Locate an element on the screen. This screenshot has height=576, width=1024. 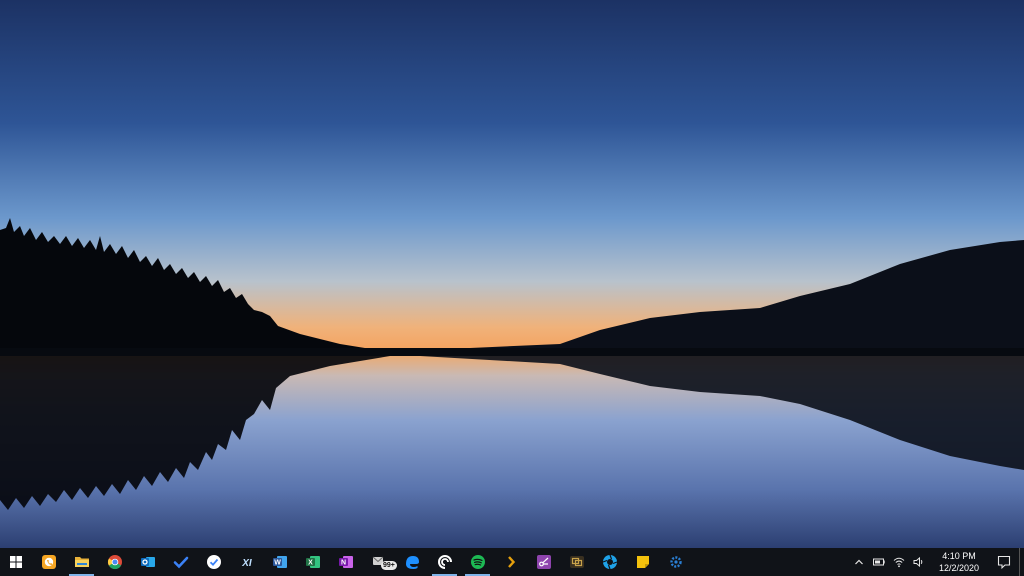
taskbar-app-word: W is located at coordinates (279, 562).